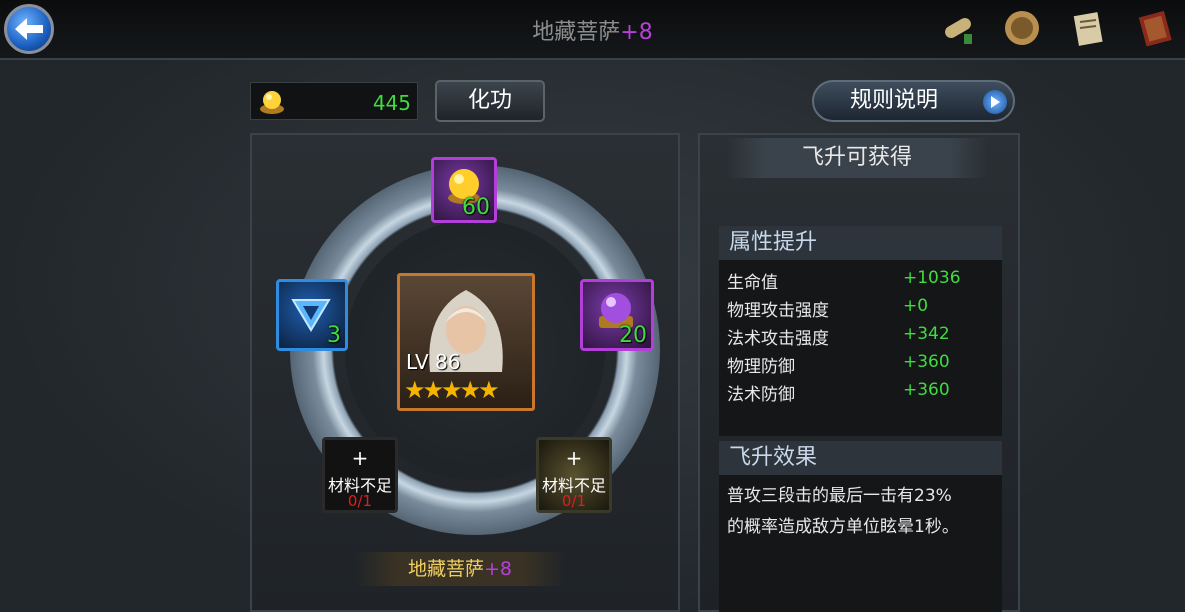  I want to click on attr-label: 法术攻击强度, so click(778, 339).